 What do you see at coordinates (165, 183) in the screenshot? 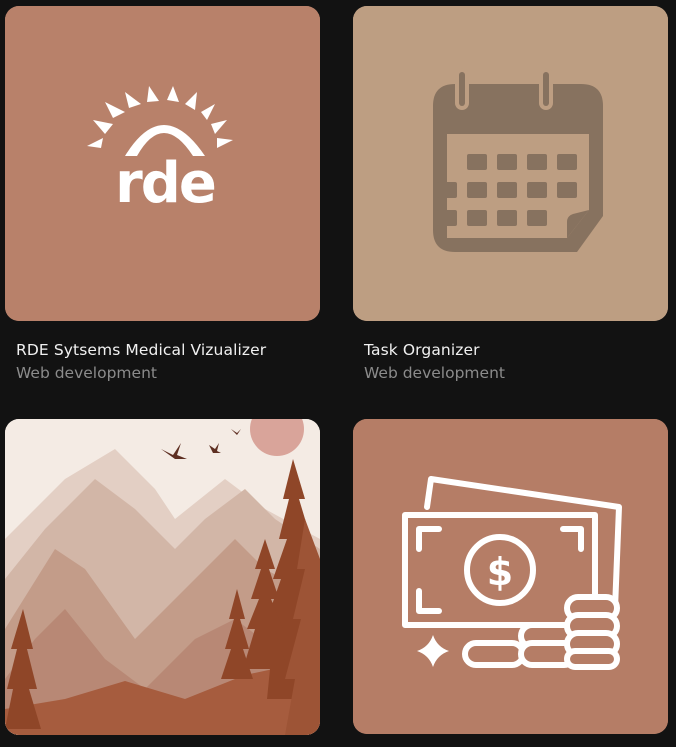
I see `rde-logo-text: rde` at bounding box center [165, 183].